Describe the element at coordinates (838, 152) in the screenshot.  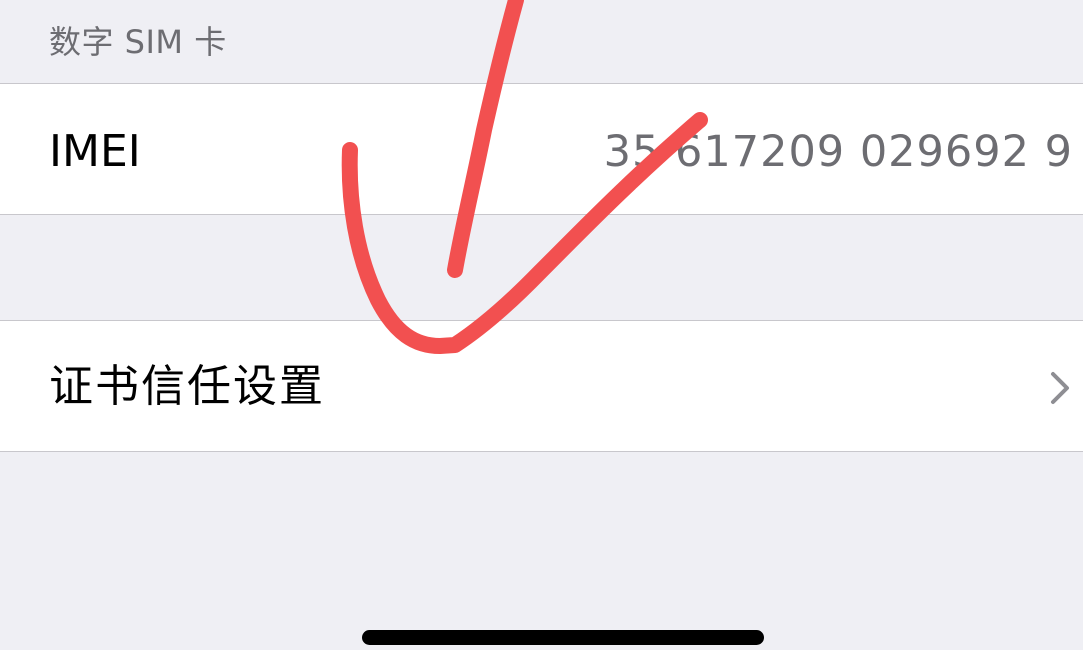
I see `imei-value: 35 617209 029692 9` at that location.